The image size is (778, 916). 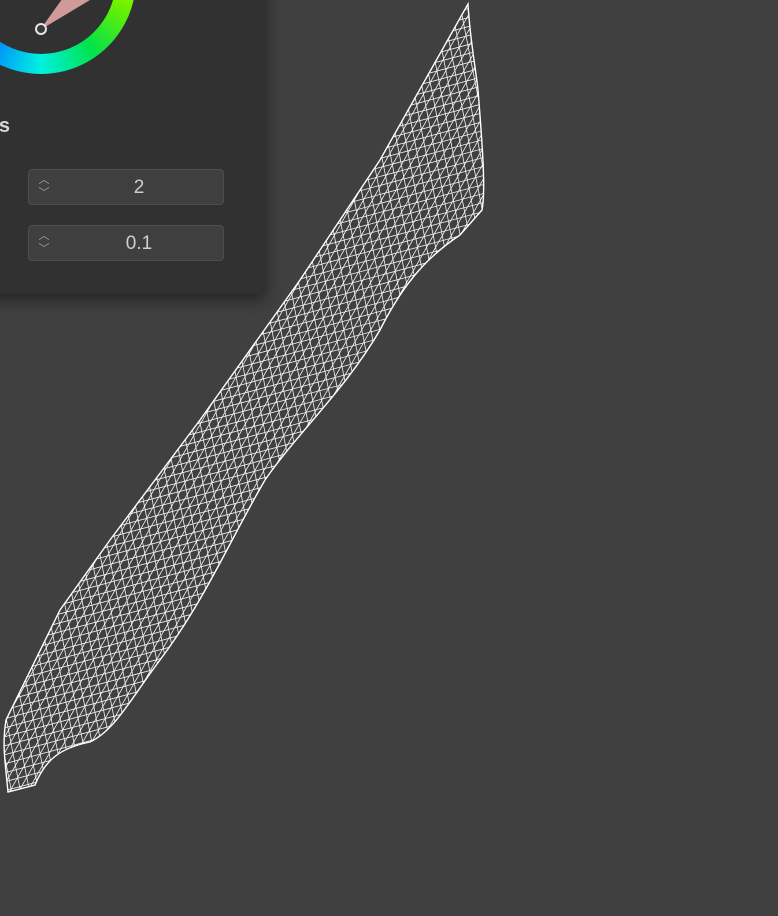 I want to click on properties-panel: rs : ︿﹀ 2 : ︿﹀ 0.1, so click(x=133, y=147).